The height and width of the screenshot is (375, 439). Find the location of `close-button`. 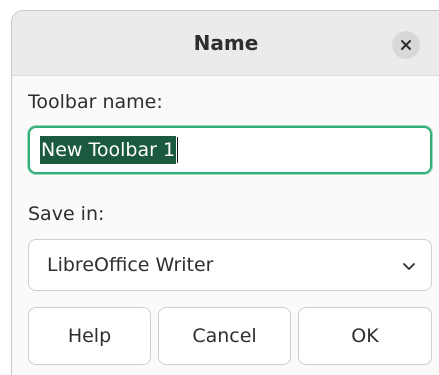

close-button is located at coordinates (406, 45).